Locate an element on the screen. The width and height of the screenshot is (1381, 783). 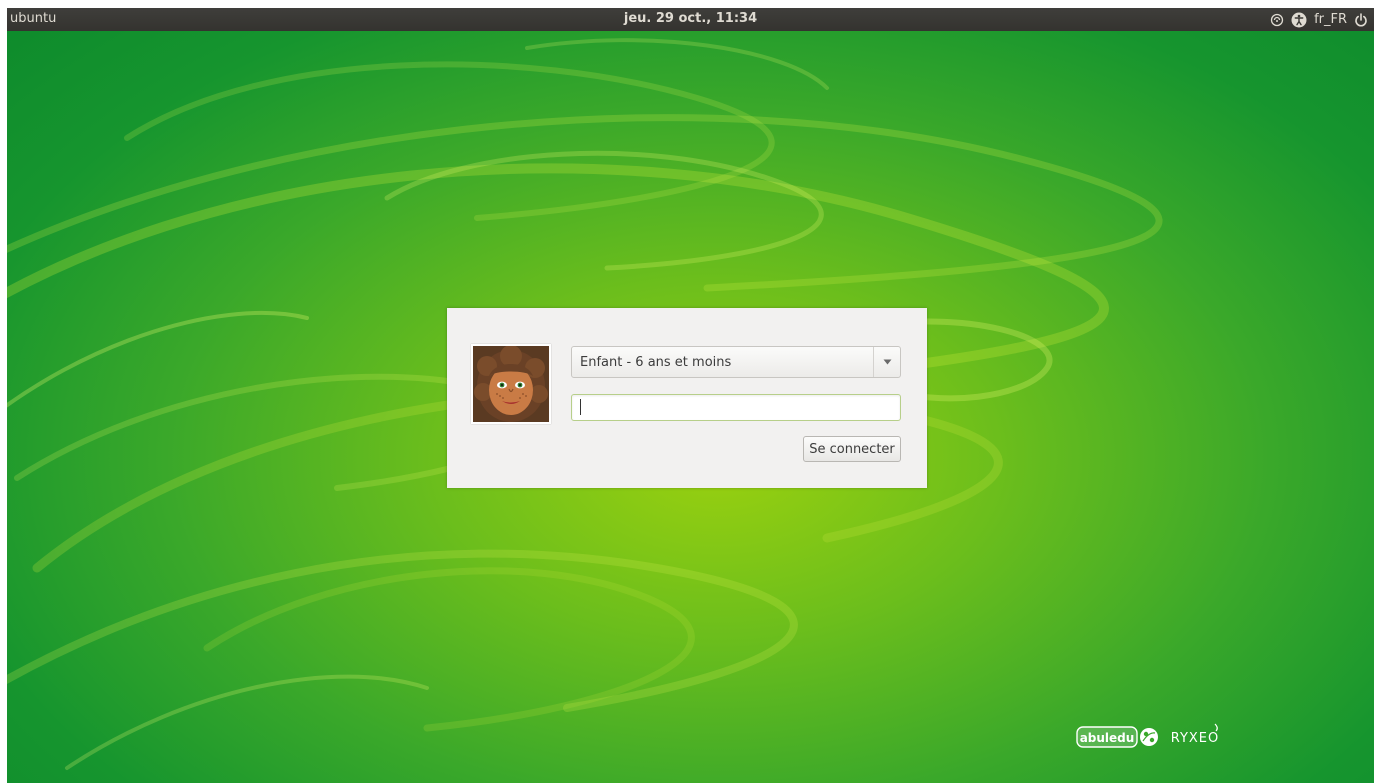
hostname-label: ubuntu is located at coordinates (33, 18).